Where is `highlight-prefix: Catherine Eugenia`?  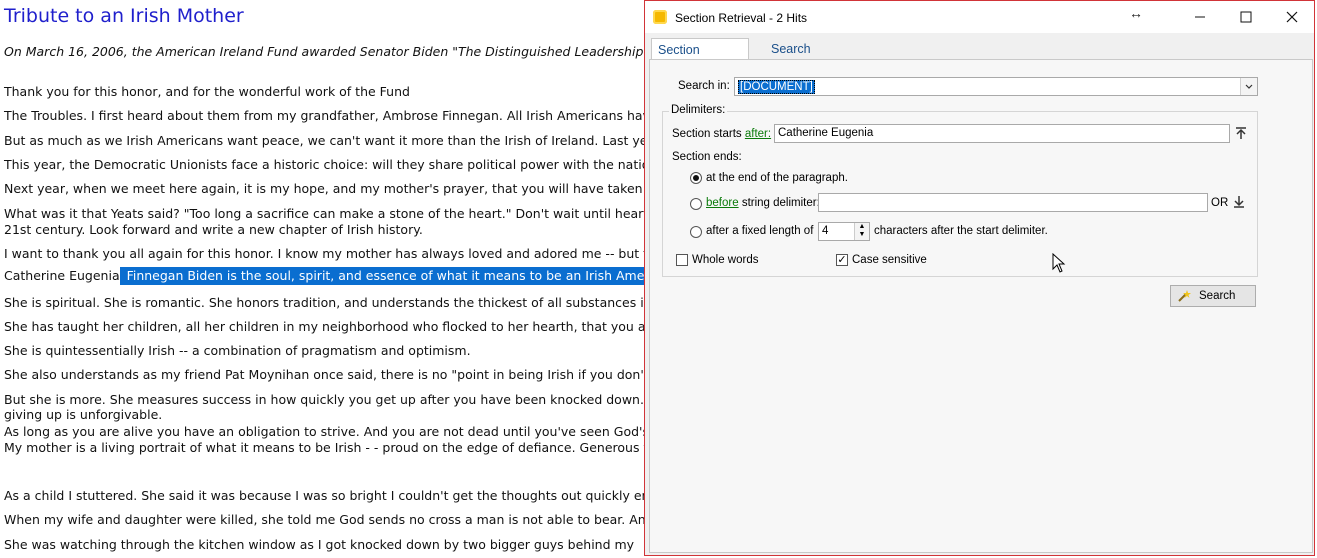
highlight-prefix: Catherine Eugenia is located at coordinates (62, 275).